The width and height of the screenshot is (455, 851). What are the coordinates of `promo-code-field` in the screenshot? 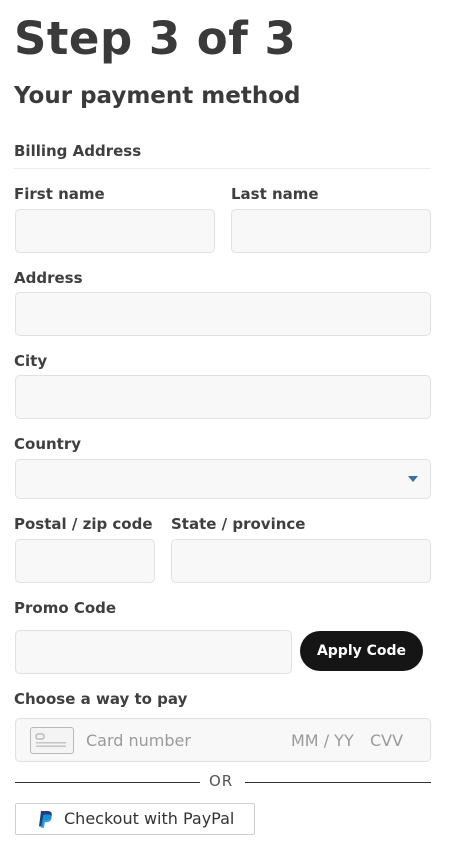 It's located at (153, 652).